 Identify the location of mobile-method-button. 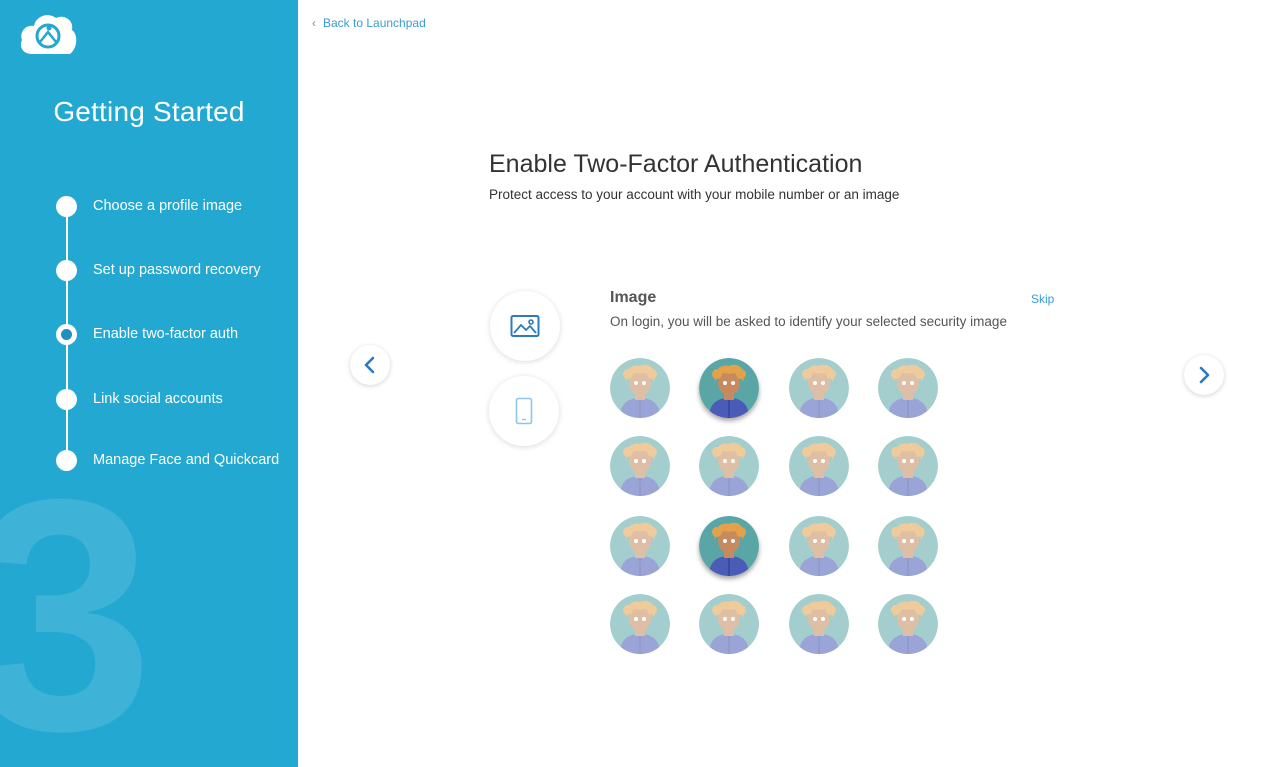
(524, 411).